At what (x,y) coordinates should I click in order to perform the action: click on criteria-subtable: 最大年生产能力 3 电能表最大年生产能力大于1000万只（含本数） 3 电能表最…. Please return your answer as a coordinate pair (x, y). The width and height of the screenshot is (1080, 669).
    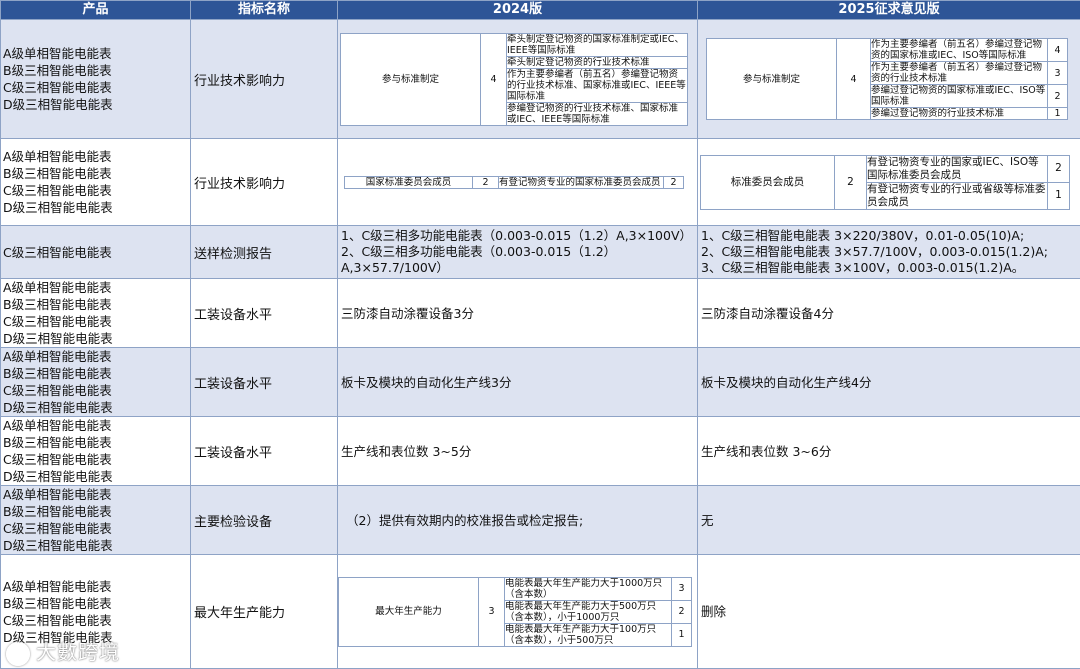
    Looking at the image, I should click on (515, 611).